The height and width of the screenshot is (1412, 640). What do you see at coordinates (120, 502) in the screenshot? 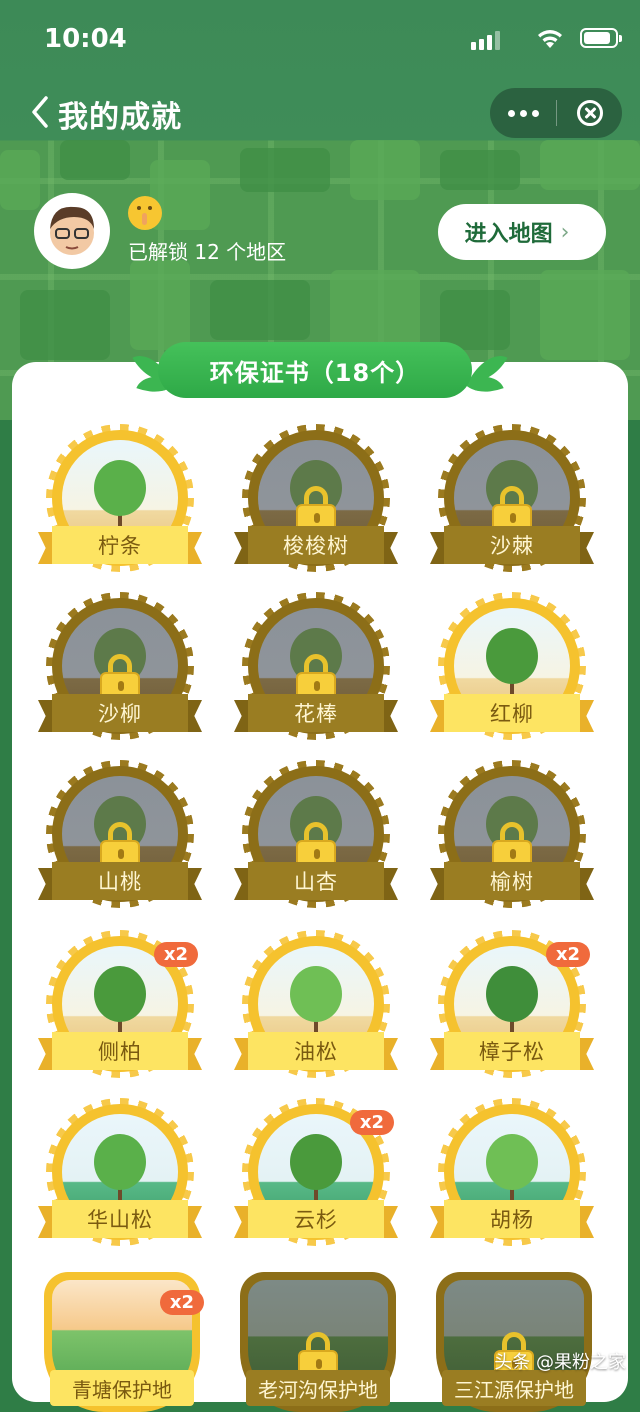
I see `certificate-badge: 柠条` at bounding box center [120, 502].